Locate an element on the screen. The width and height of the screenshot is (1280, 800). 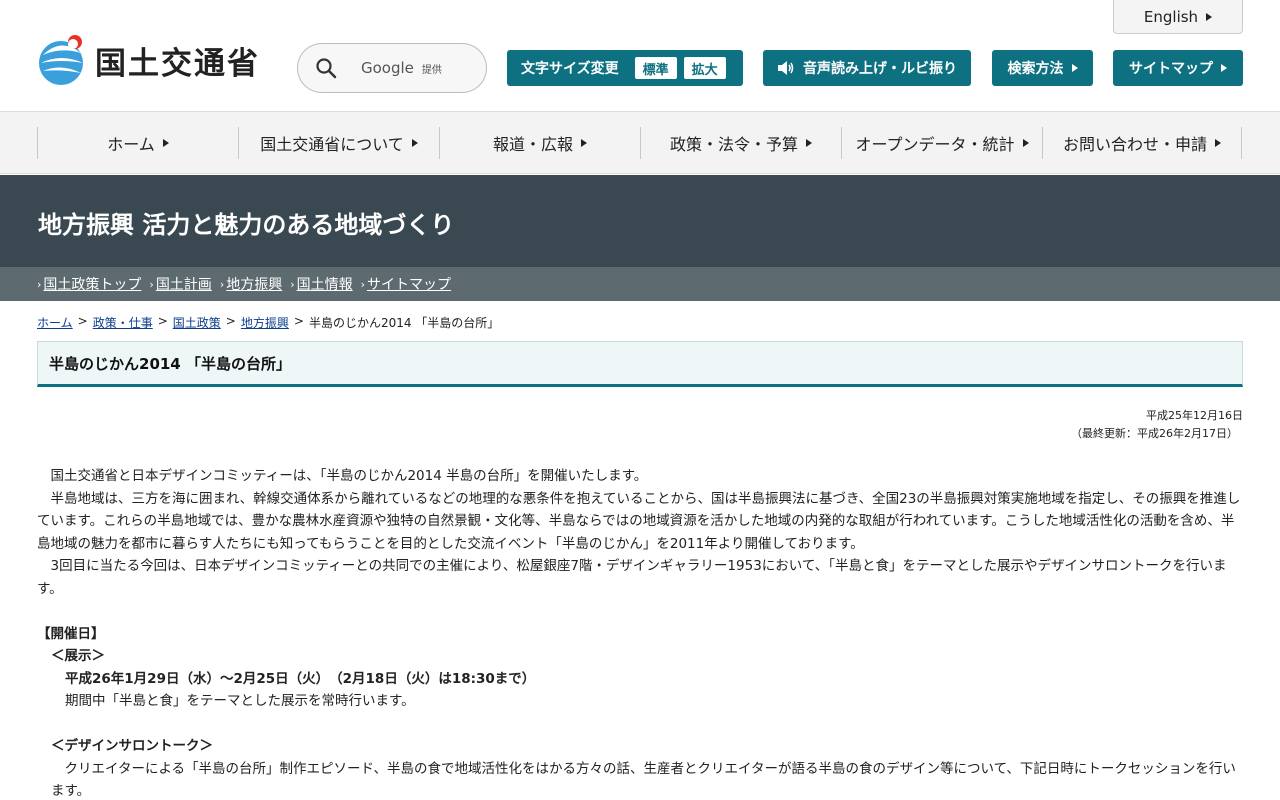
voice-reading-button: 音声読み上げ・ルビ振り is located at coordinates (867, 68).